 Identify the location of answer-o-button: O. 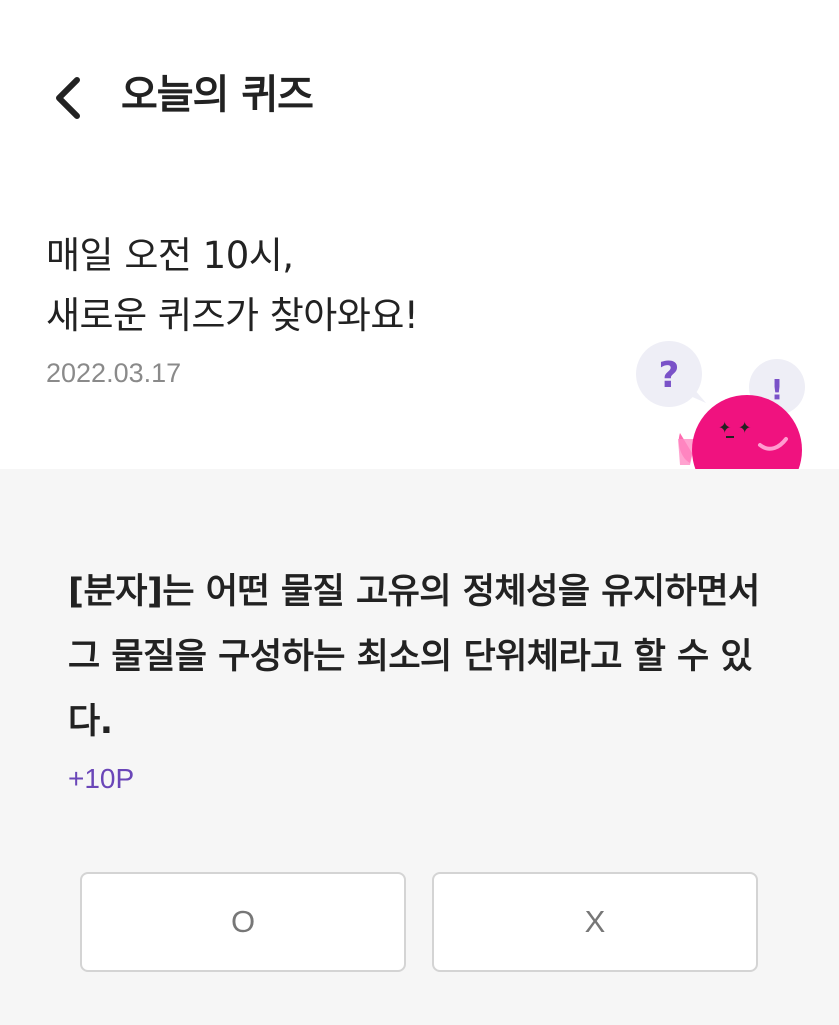
(243, 922).